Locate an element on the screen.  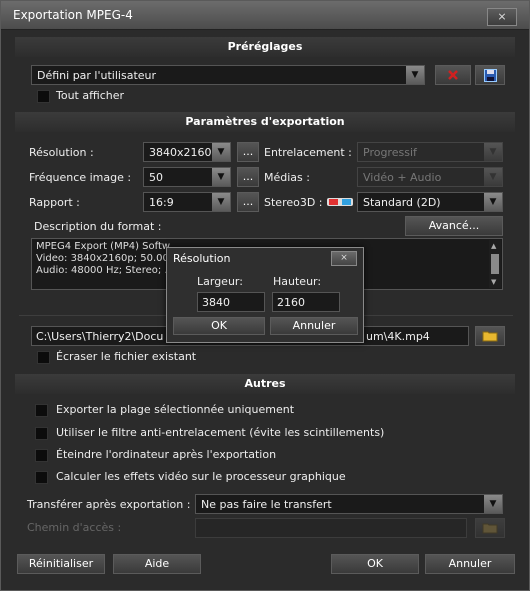
reset-button: Réinitialiser is located at coordinates (61, 564).